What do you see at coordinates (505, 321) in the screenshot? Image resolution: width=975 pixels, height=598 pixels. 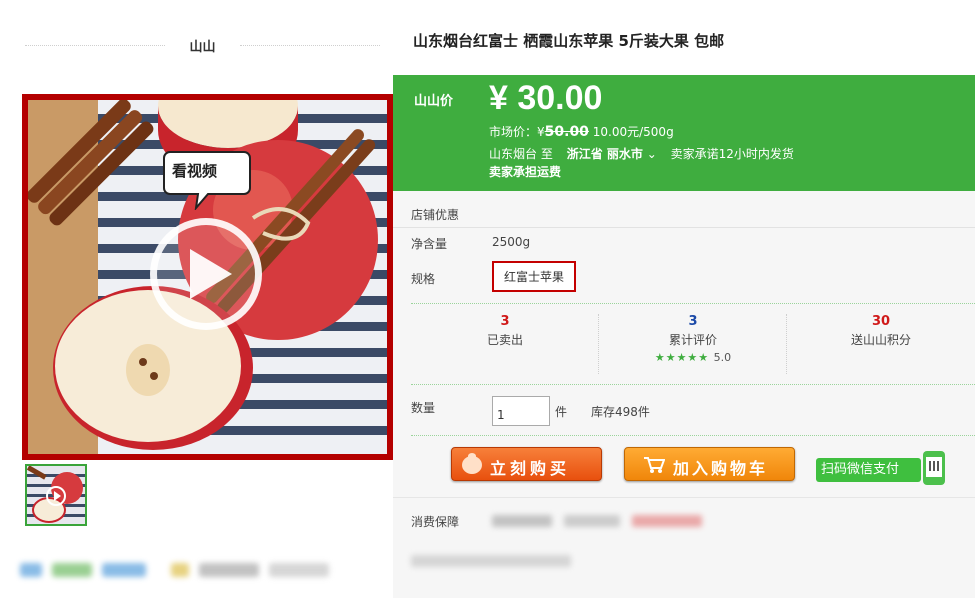 I see `stat-sold-count: 3` at bounding box center [505, 321].